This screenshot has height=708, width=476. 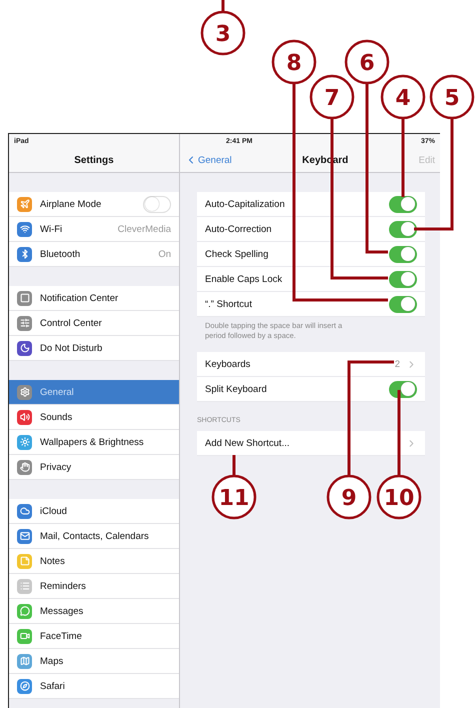 I want to click on item-value: CleverMedia, so click(x=144, y=229).